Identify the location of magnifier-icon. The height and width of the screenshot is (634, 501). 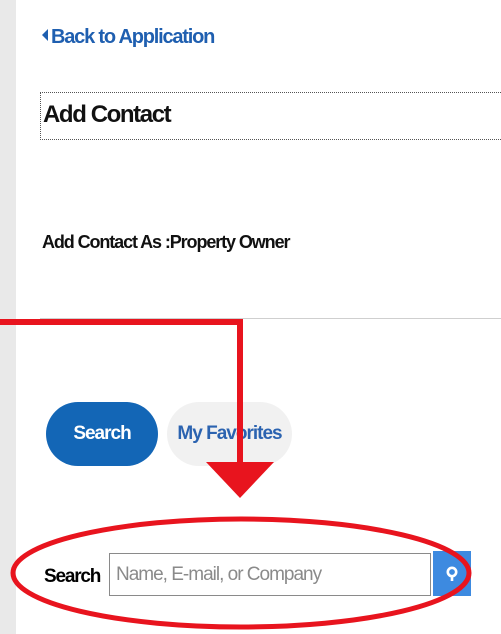
(452, 573).